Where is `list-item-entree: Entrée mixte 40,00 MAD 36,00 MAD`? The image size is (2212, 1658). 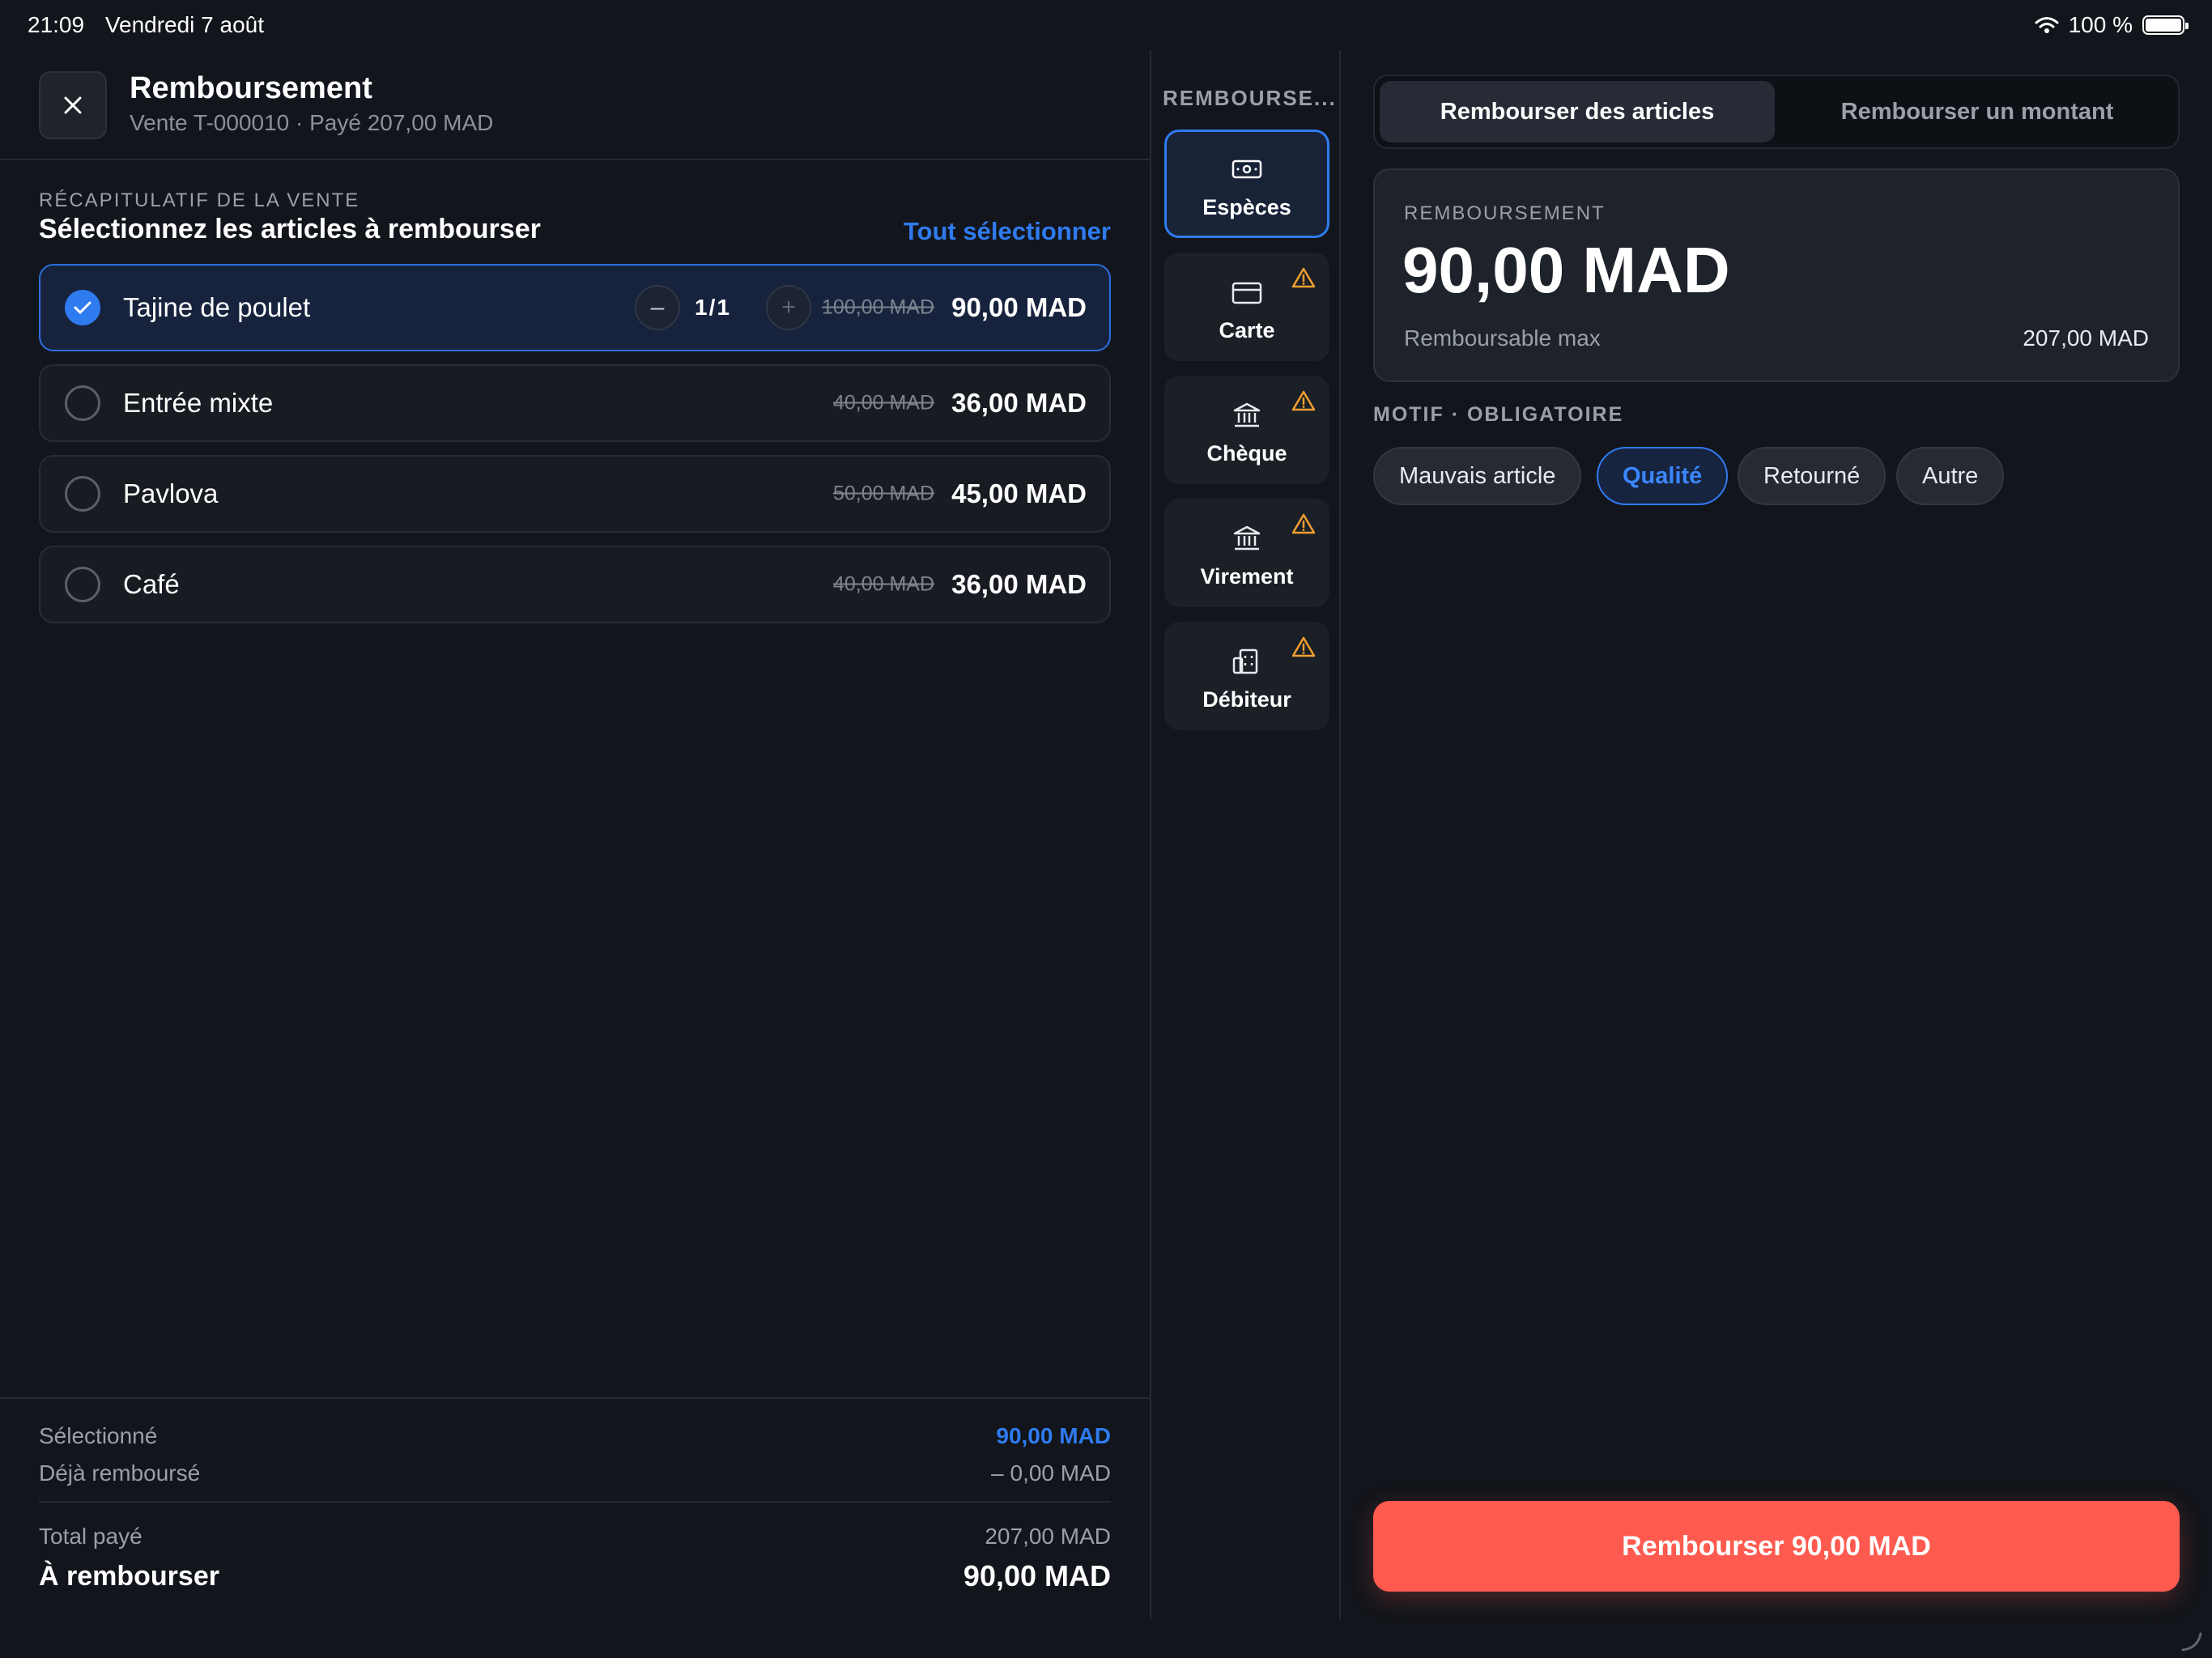
list-item-entree: Entrée mixte 40,00 MAD 36,00 MAD is located at coordinates (575, 403).